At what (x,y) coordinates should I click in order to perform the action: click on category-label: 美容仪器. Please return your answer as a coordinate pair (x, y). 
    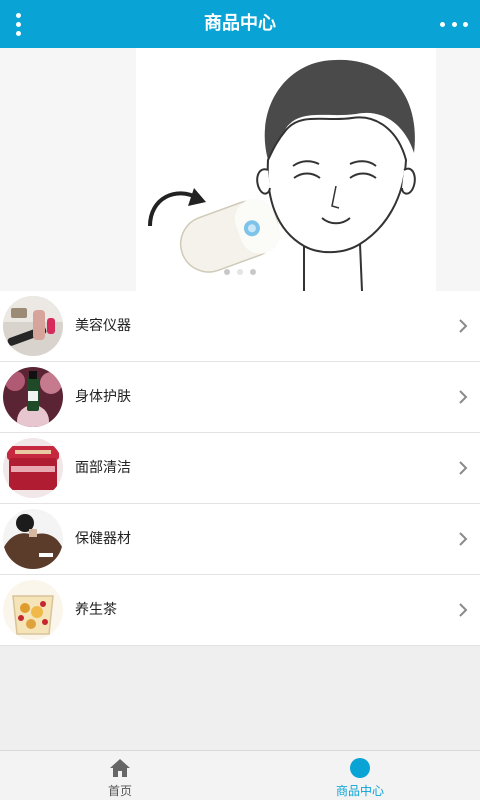
    Looking at the image, I should click on (103, 326).